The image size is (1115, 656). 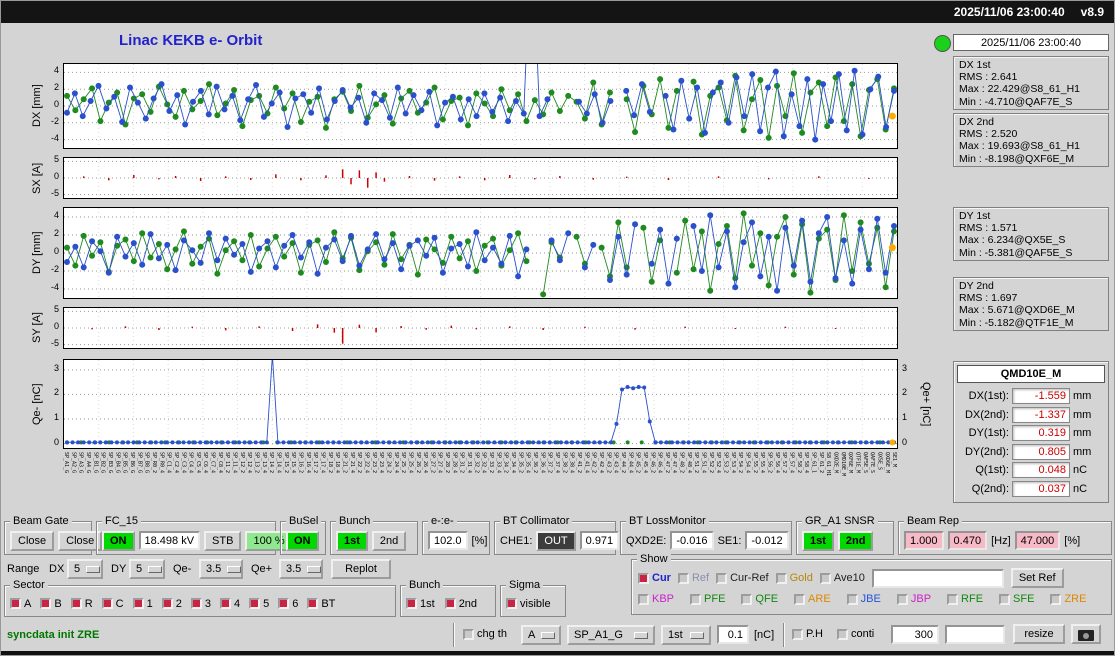 What do you see at coordinates (1068, 599) in the screenshot?
I see `show-zre-checkbox: ZRE` at bounding box center [1068, 599].